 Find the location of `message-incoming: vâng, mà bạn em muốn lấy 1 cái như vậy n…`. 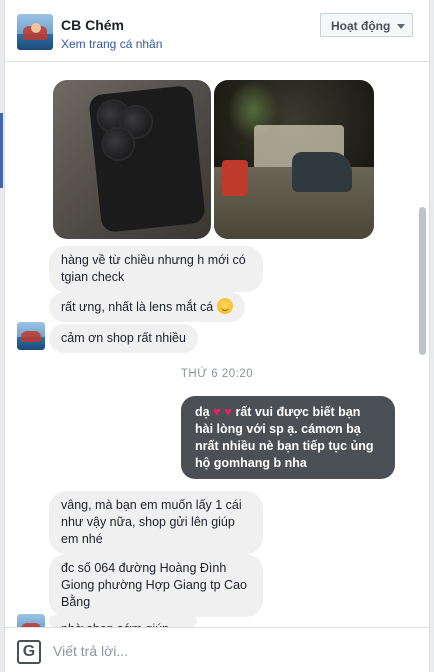

message-incoming: vâng, mà bạn em muốn lấy 1 cái như vậy n… is located at coordinates (156, 522).